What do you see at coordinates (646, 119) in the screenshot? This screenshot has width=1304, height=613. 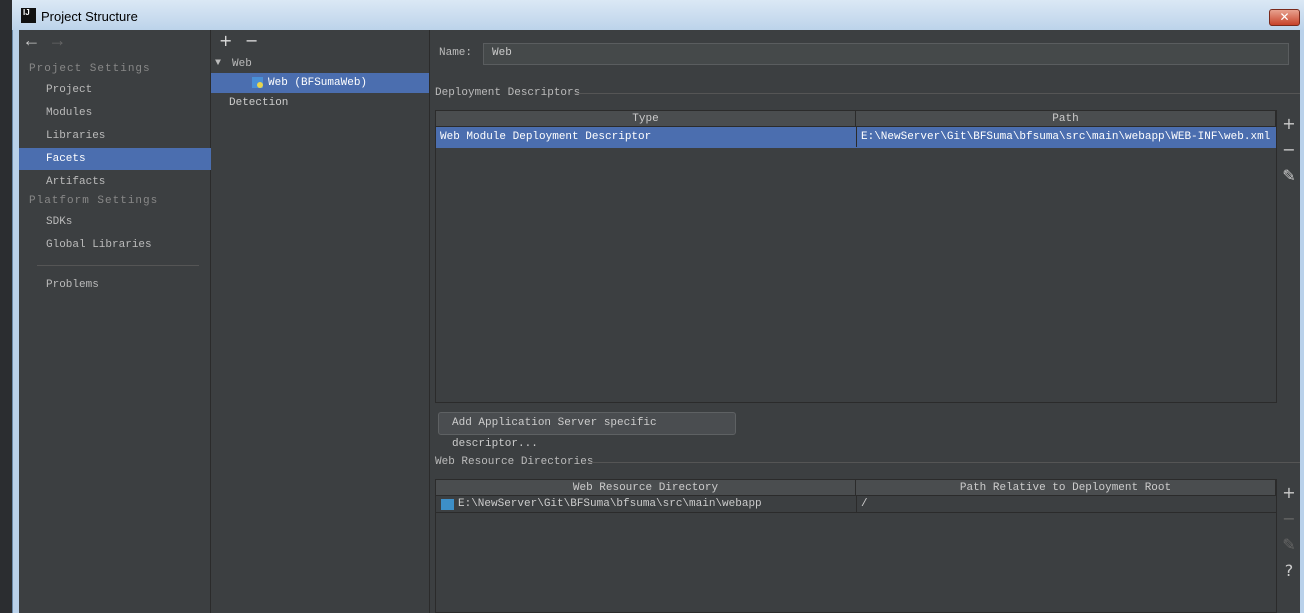 I see `column-header-type: Type` at bounding box center [646, 119].